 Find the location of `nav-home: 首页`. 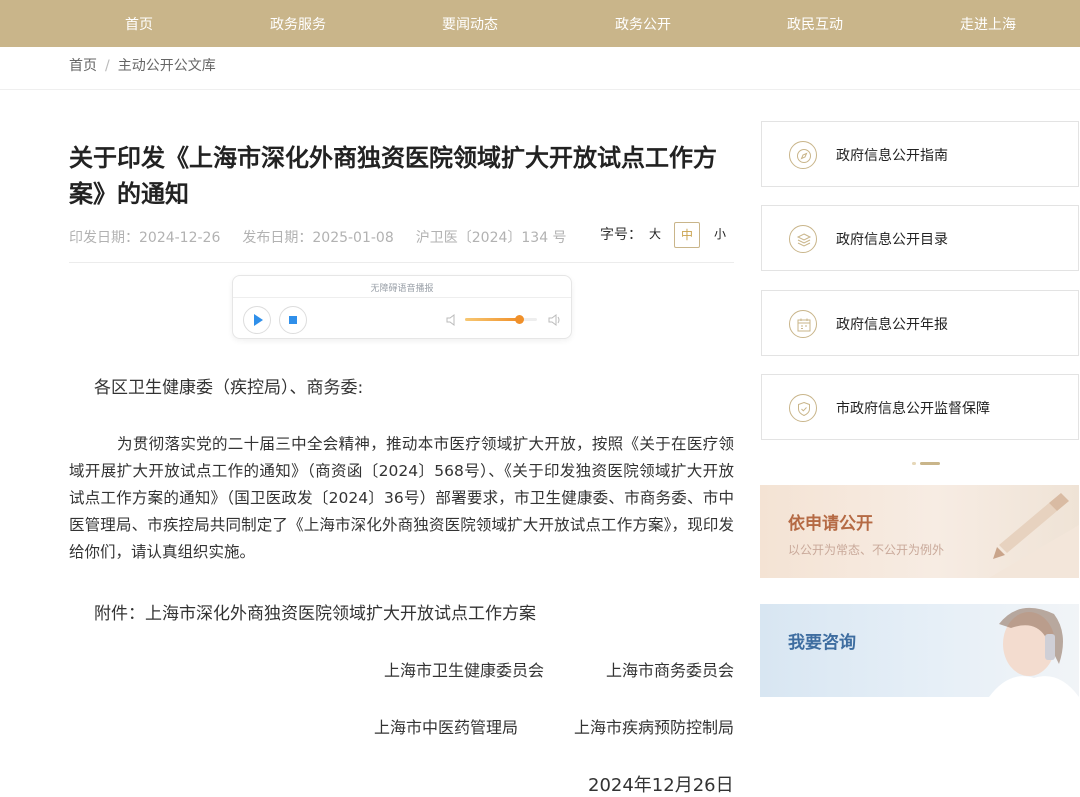

nav-home: 首页 is located at coordinates (139, 23).